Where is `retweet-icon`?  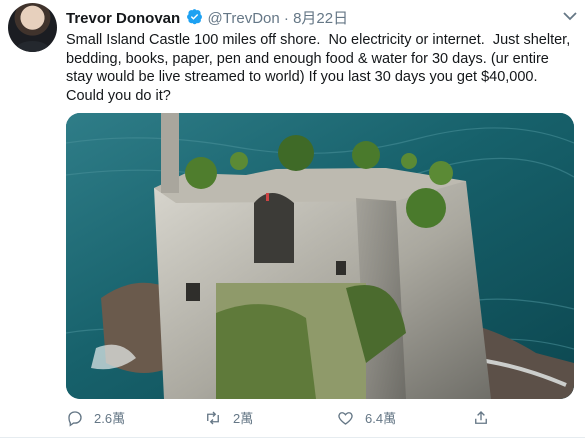
retweet-icon is located at coordinates (213, 417).